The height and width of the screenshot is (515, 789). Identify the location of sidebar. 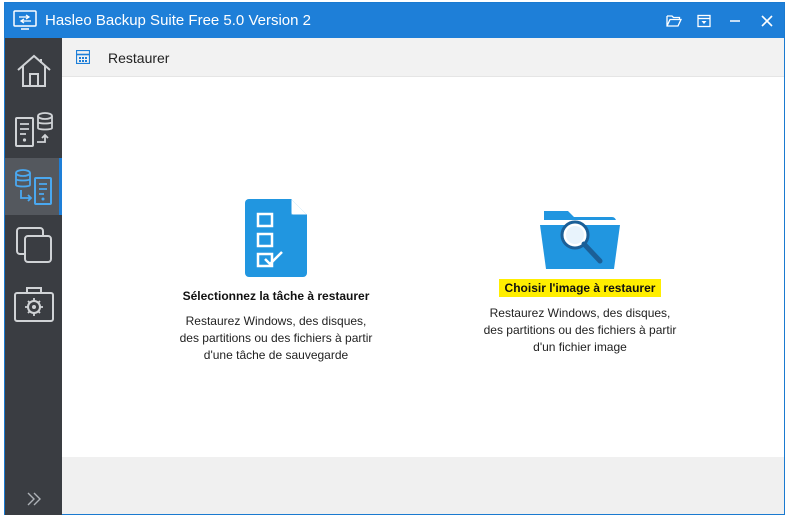
(33, 276).